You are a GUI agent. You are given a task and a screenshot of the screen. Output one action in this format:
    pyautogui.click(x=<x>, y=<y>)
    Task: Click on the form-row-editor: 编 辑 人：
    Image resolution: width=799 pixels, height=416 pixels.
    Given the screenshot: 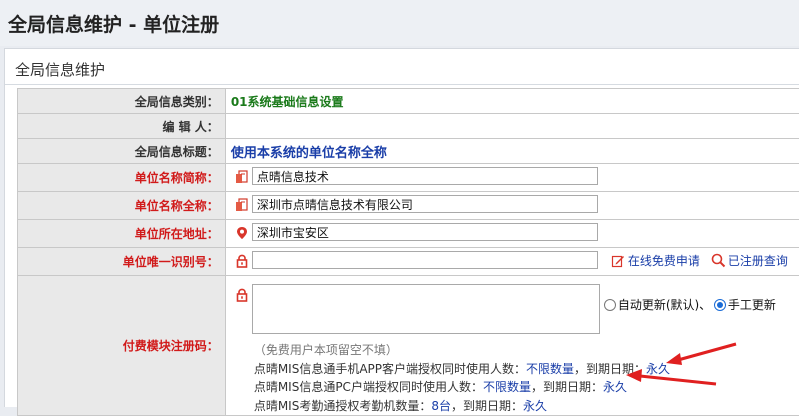 What is the action you would take?
    pyautogui.click(x=408, y=126)
    